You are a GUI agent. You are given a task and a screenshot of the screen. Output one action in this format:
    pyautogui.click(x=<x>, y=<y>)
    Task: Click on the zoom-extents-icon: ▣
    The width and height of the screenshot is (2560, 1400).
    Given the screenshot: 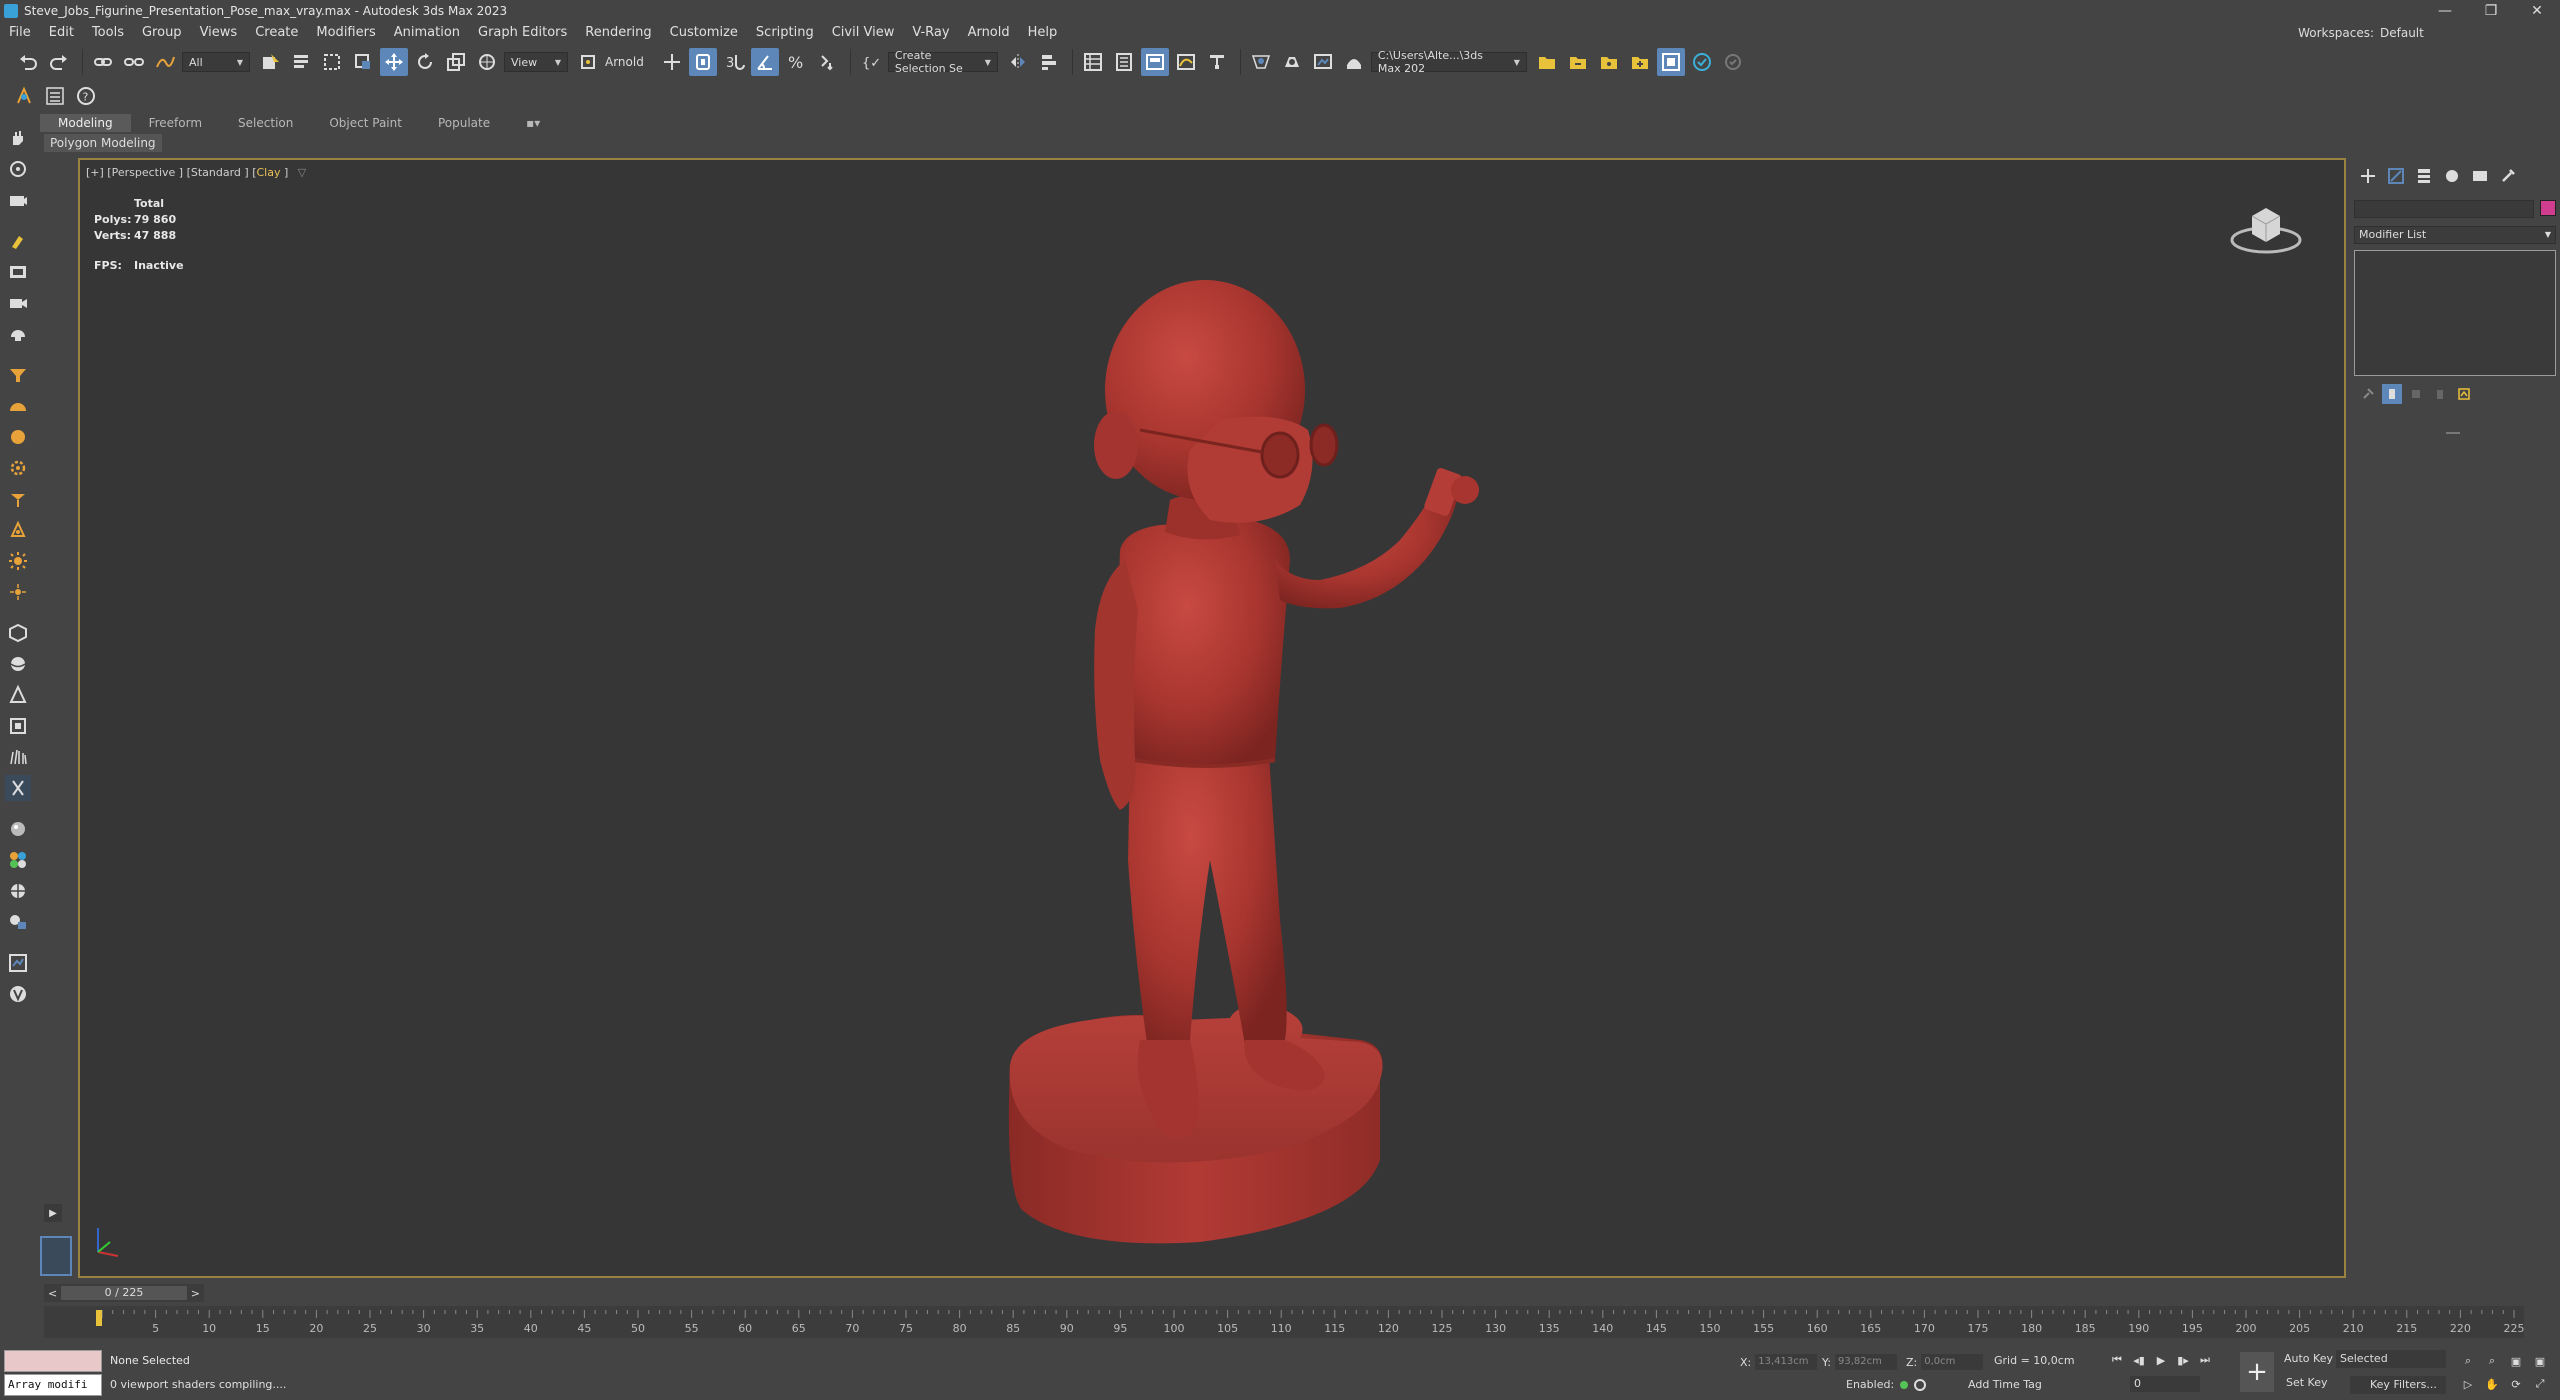 What is the action you would take?
    pyautogui.click(x=2516, y=1361)
    